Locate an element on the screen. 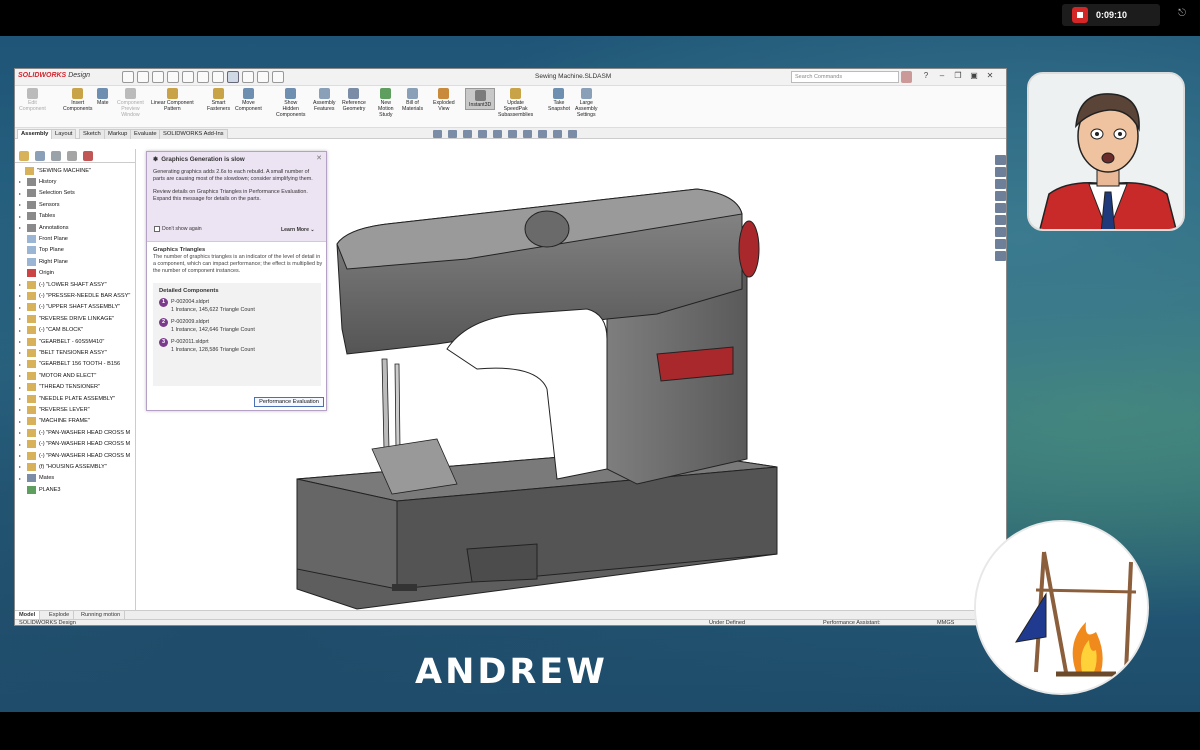 This screenshot has height=750, width=1200. pin-icon: ⎋ is located at coordinates (1182, 13).